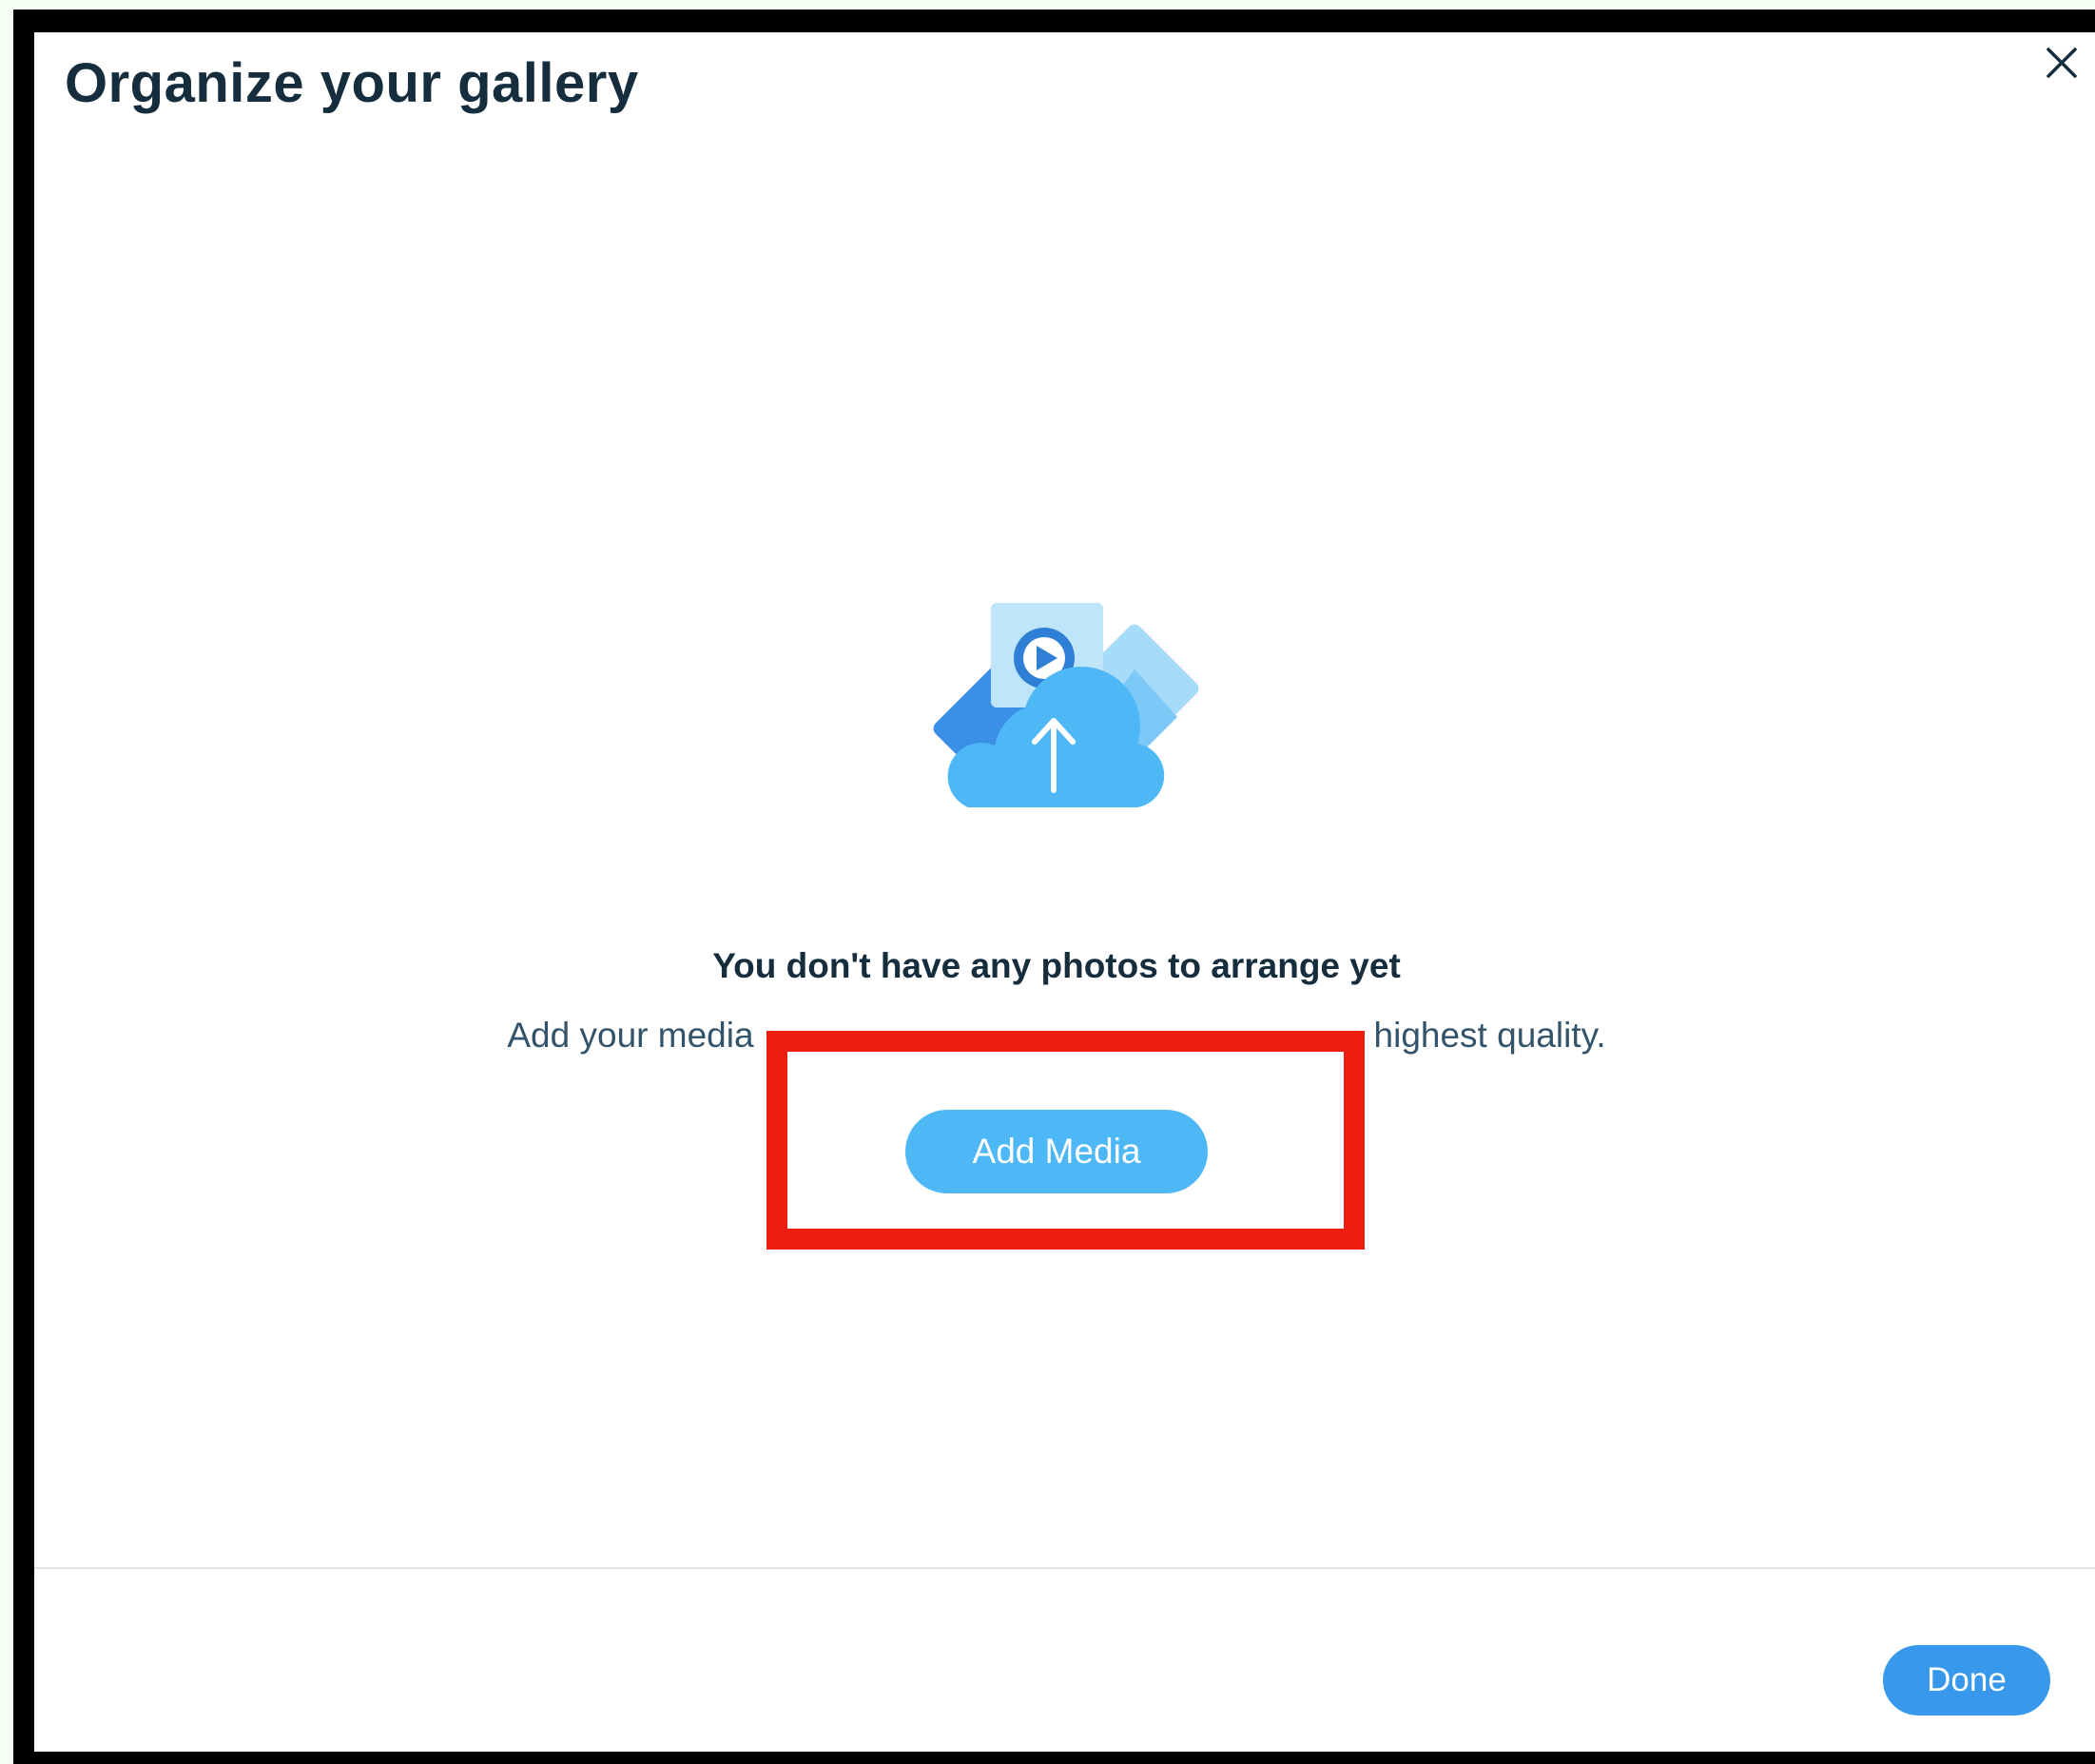  I want to click on footer-divider, so click(1064, 1568).